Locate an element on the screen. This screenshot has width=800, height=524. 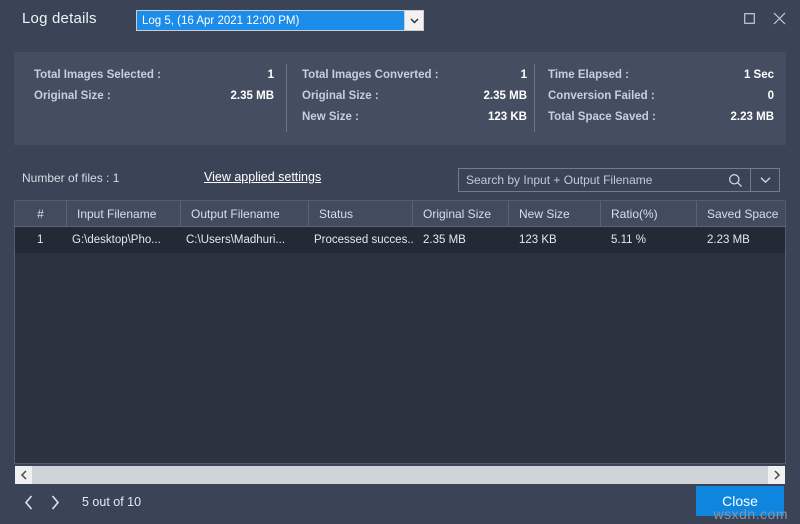
maximize-icon is located at coordinates (749, 18).